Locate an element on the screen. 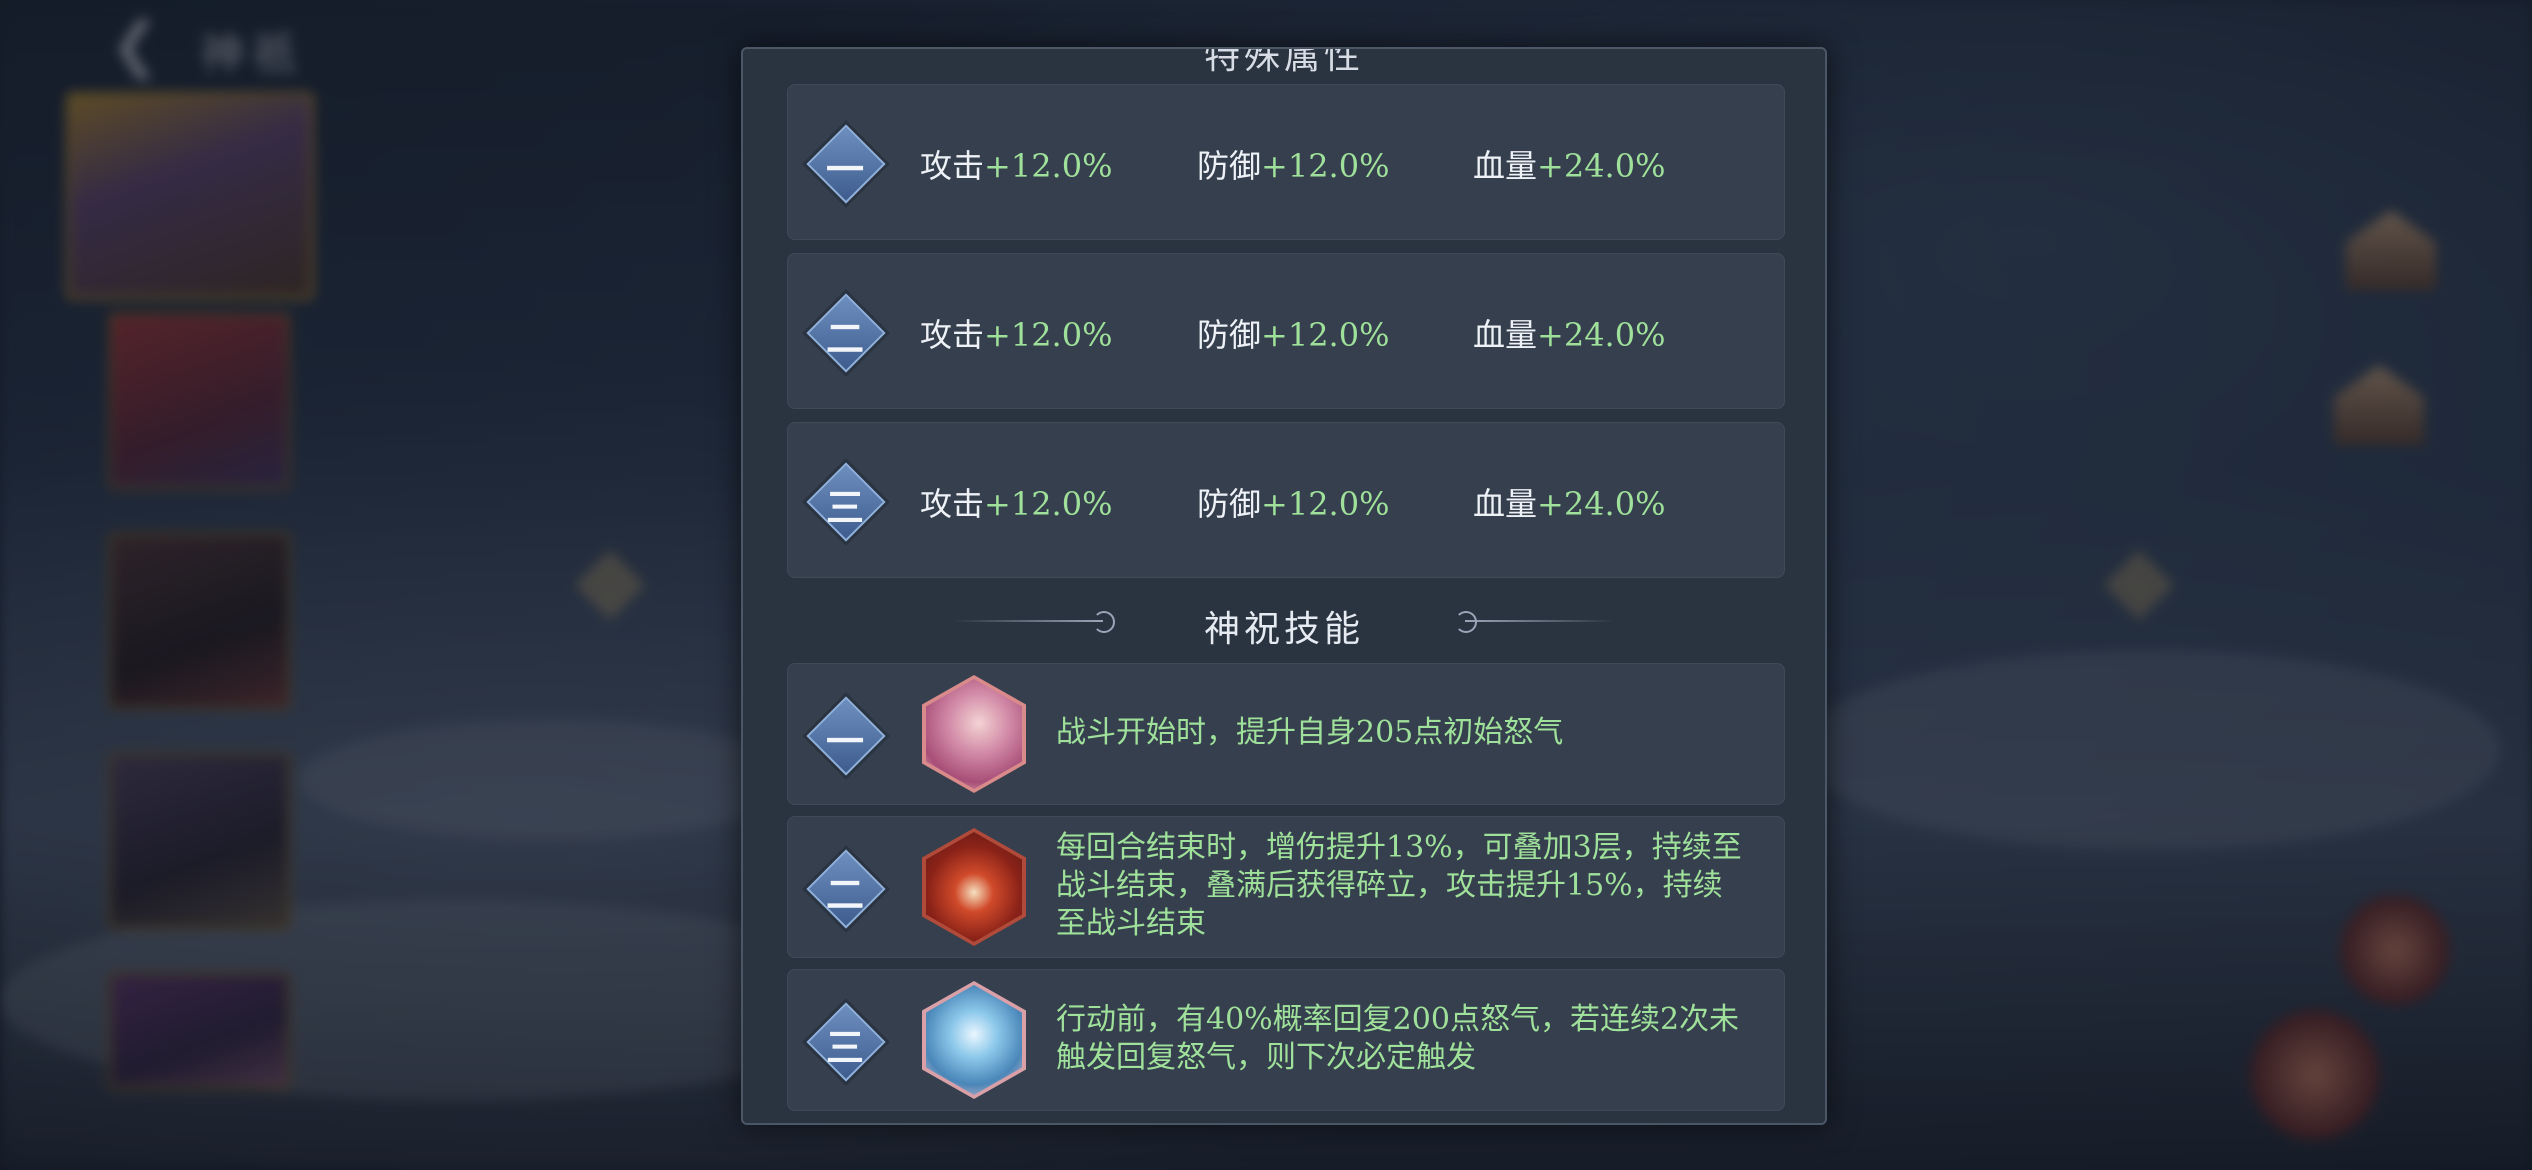  title-ornament-curl is located at coordinates (1466, 622).